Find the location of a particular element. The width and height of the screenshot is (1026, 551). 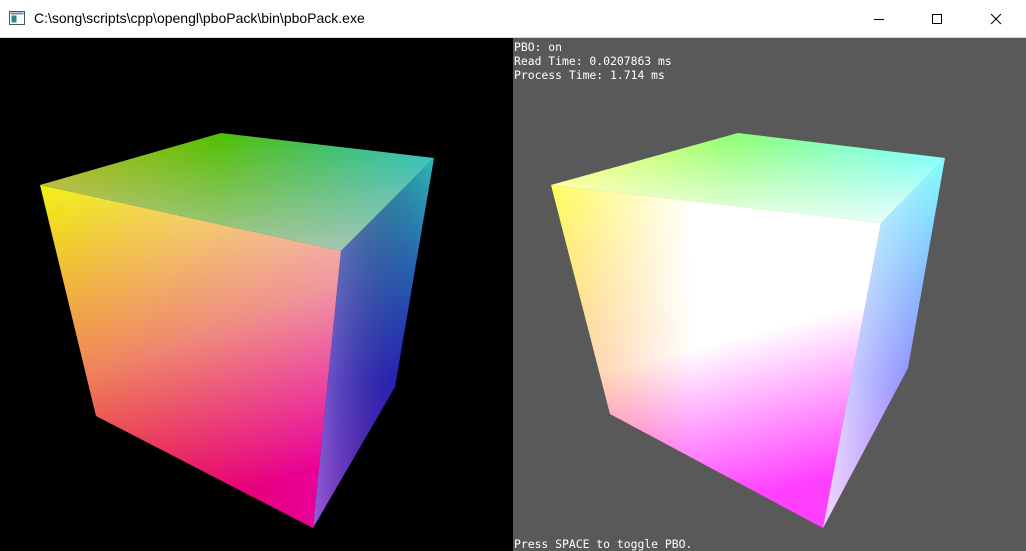

close-icon is located at coordinates (996, 19).